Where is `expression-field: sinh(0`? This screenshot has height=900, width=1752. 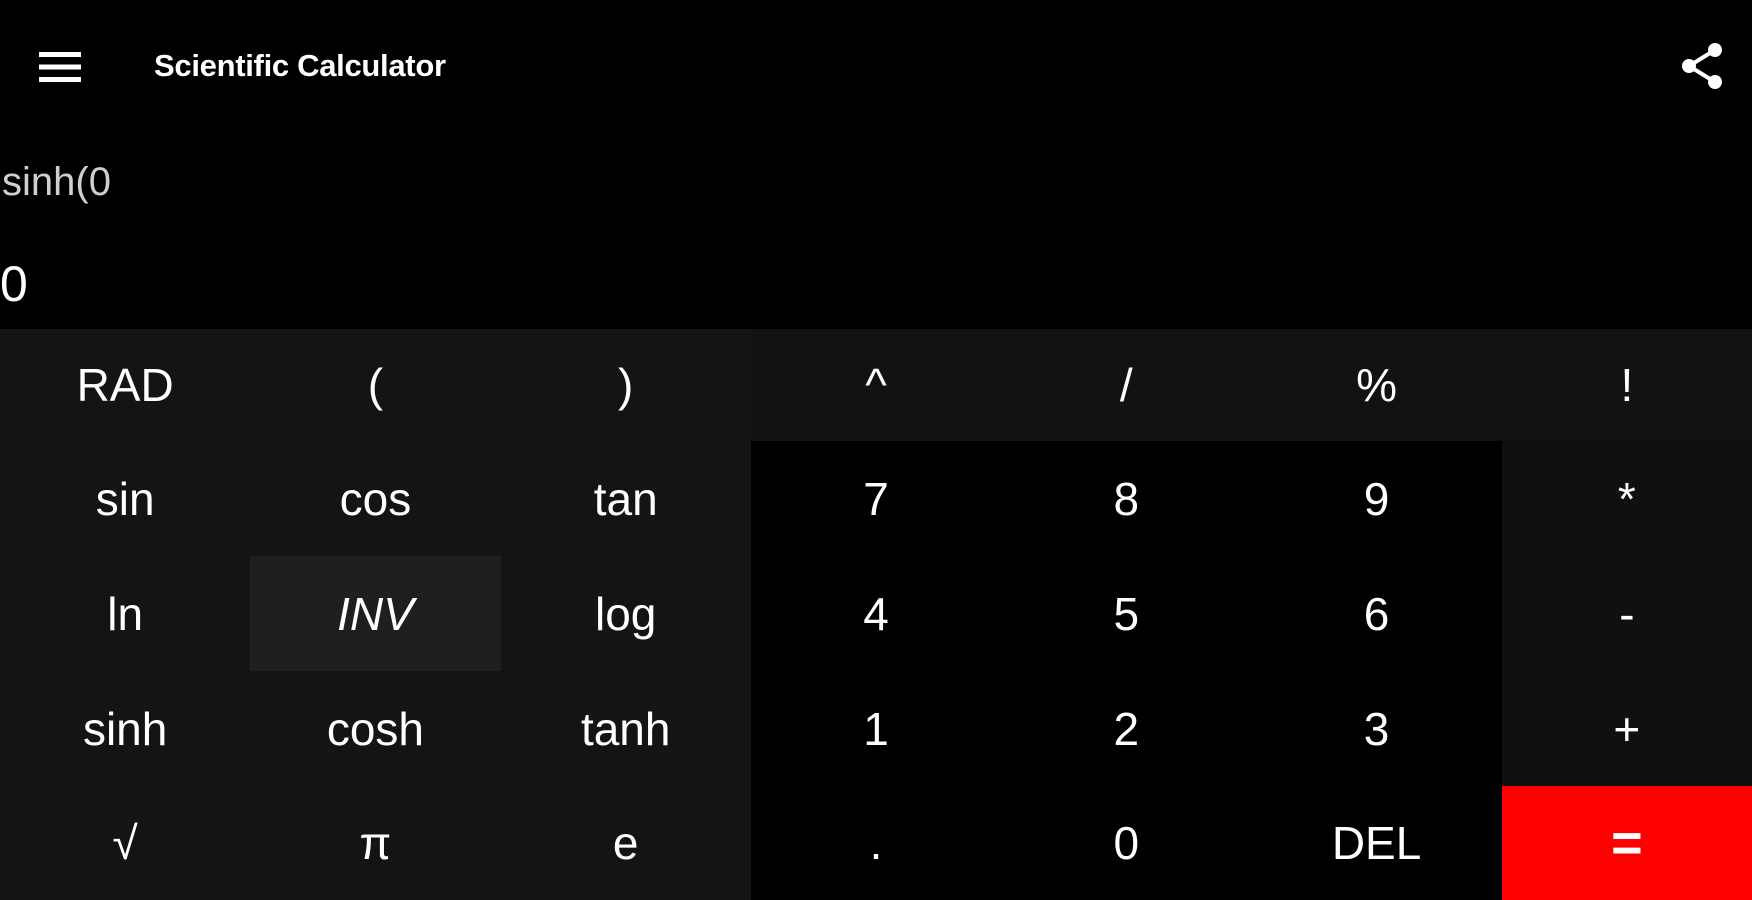
expression-field: sinh(0 is located at coordinates (56, 182).